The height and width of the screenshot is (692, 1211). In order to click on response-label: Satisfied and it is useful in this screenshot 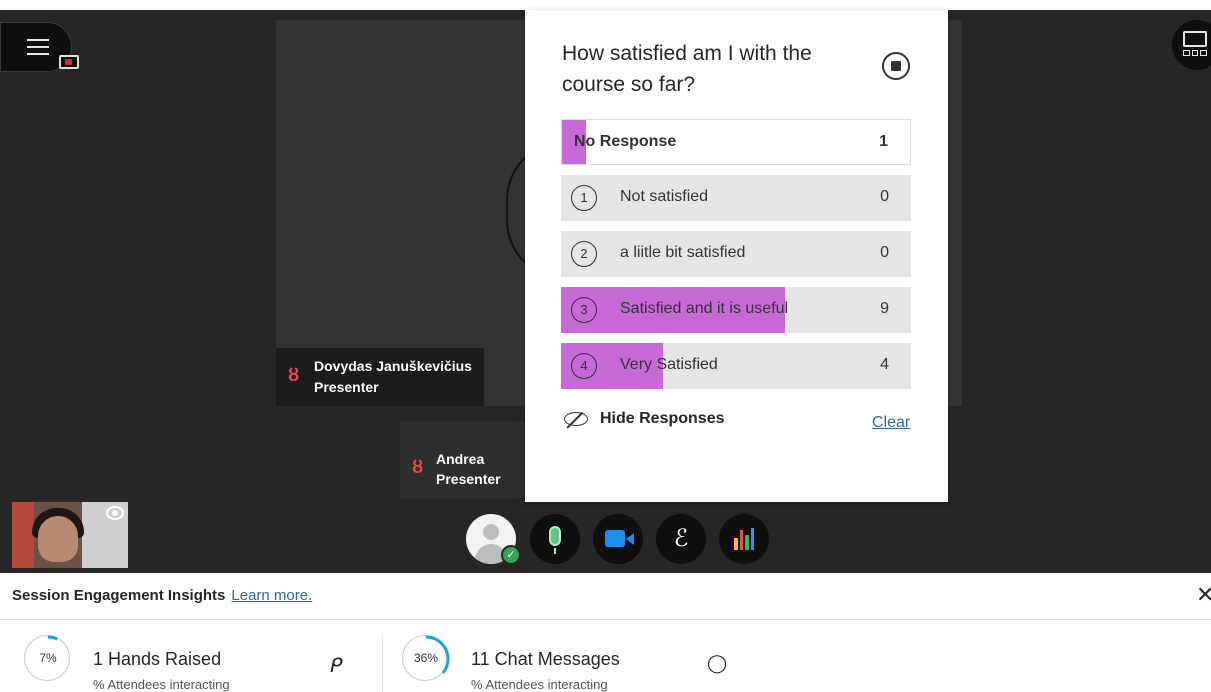, I will do `click(704, 308)`.